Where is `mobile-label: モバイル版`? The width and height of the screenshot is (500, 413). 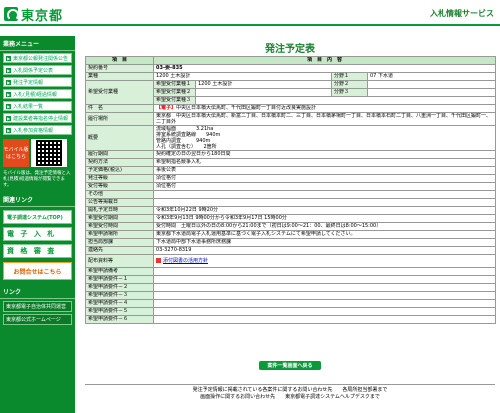
mobile-label: モバイル版 is located at coordinates (16, 150).